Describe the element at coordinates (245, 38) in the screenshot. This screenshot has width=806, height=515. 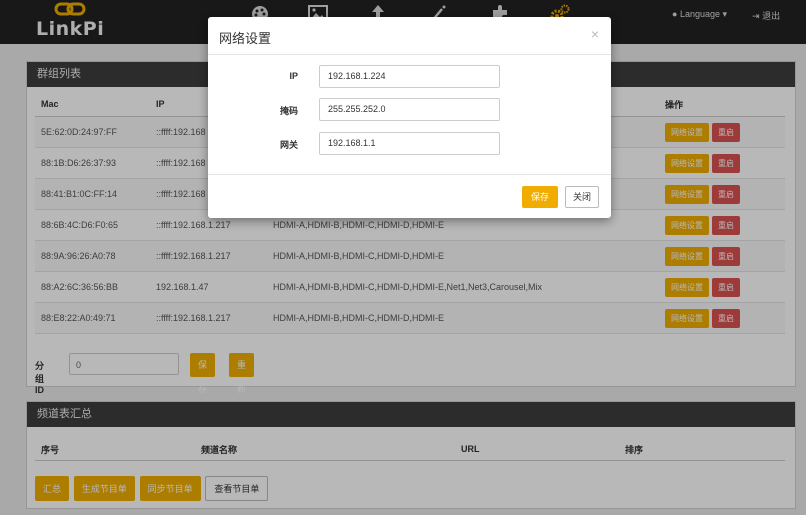
I see `dialog-title: 网络设置` at that location.